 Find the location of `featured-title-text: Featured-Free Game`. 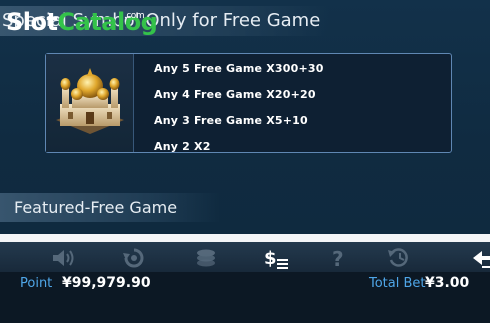

featured-title-text: Featured-Free Game is located at coordinates (96, 207).